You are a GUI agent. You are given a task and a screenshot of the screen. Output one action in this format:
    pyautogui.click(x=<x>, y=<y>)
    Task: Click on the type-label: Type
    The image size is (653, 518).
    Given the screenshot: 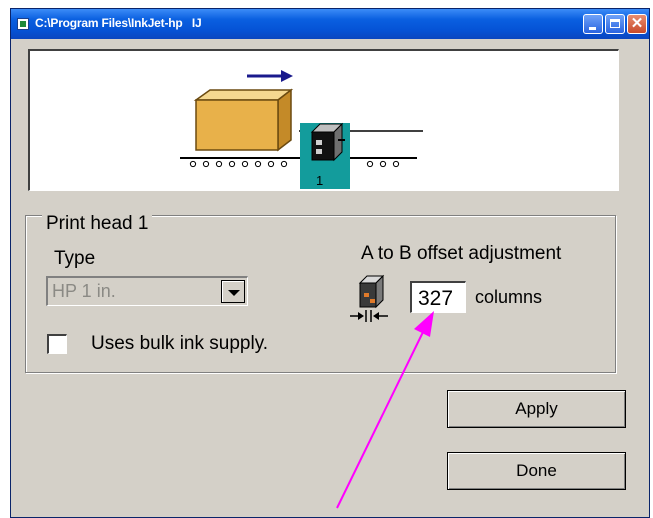 What is the action you would take?
    pyautogui.click(x=75, y=258)
    